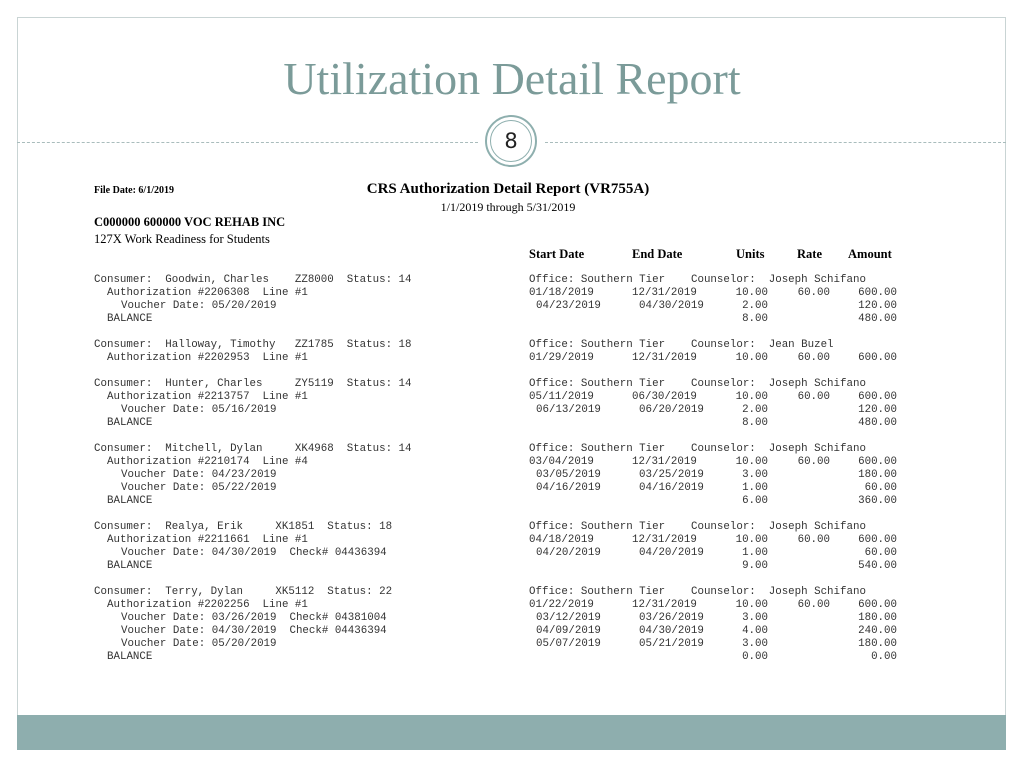 This screenshot has width=1024, height=768. What do you see at coordinates (671, 618) in the screenshot?
I see `end-date: 03/26/2019` at bounding box center [671, 618].